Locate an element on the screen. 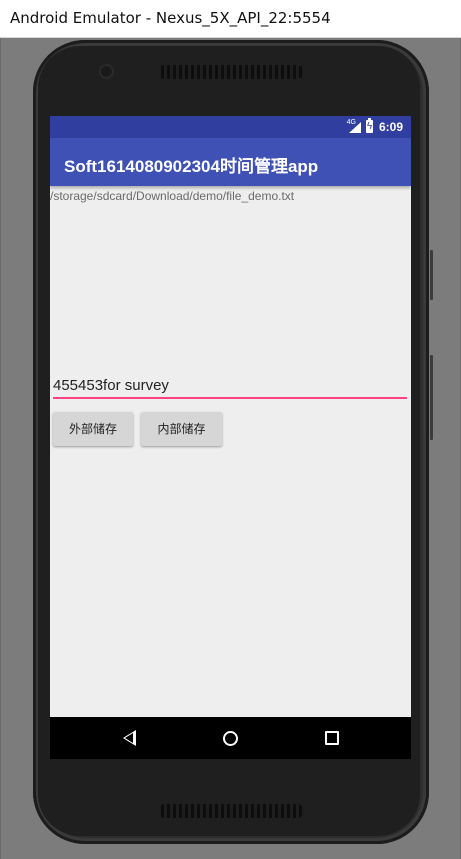 The width and height of the screenshot is (461, 859). window-title: Android Emulator - Nexus_5X_API_22:5554 is located at coordinates (170, 18).